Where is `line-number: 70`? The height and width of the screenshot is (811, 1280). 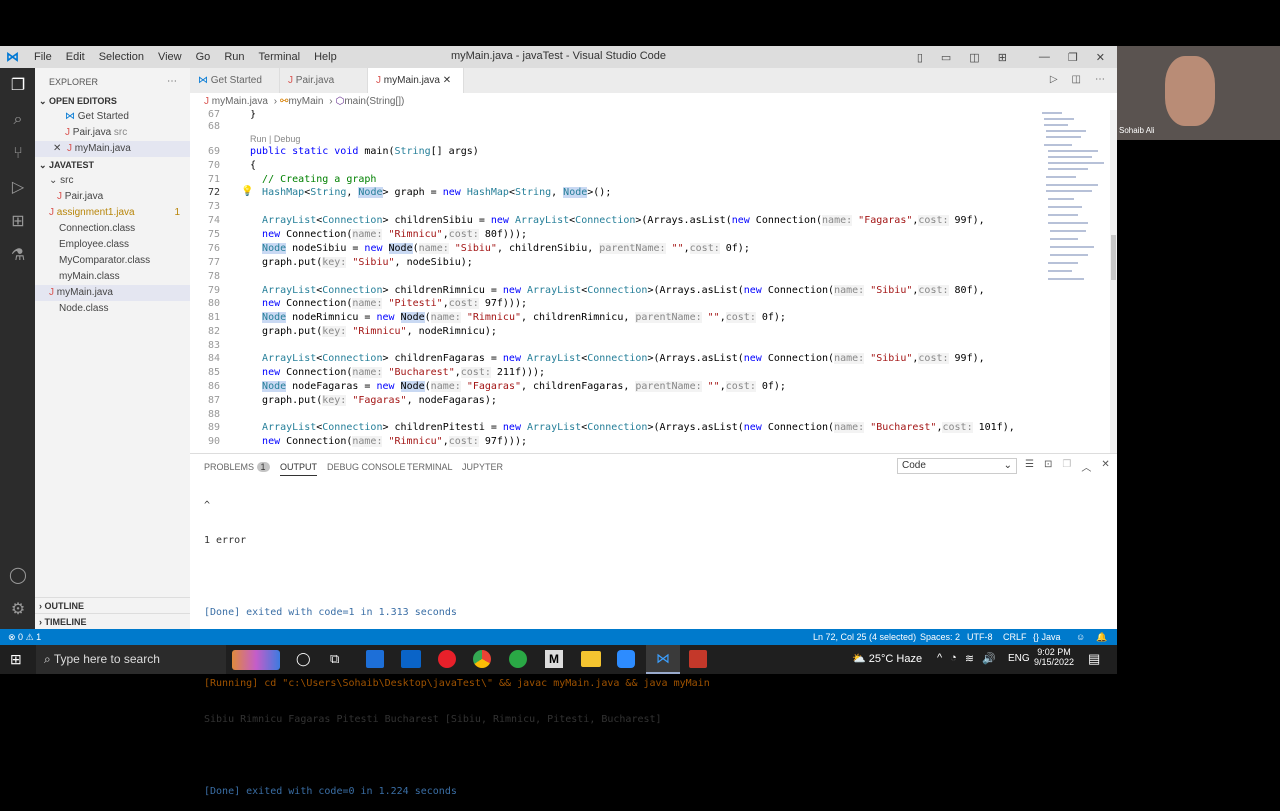
line-number: 70 is located at coordinates (213, 165).